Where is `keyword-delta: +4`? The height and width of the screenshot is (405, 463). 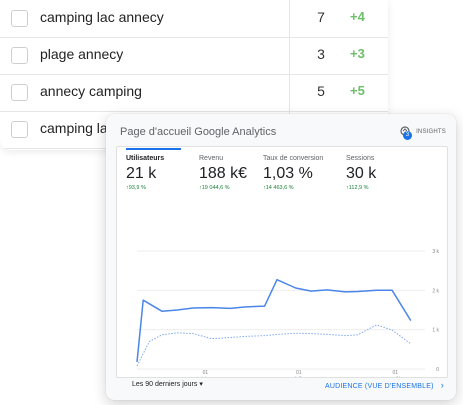
keyword-delta: +4 is located at coordinates (357, 16).